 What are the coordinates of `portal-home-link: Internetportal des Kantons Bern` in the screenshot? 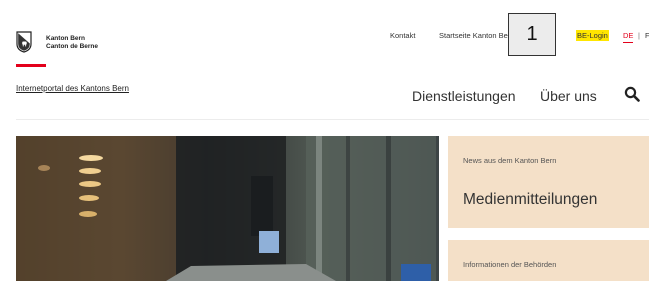 It's located at (72, 88).